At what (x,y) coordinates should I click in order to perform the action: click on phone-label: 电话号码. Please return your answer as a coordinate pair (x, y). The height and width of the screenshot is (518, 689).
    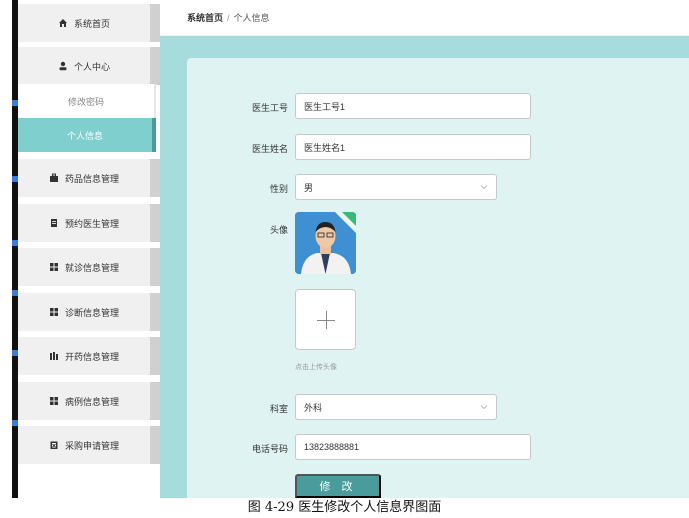
    Looking at the image, I should click on (269, 449).